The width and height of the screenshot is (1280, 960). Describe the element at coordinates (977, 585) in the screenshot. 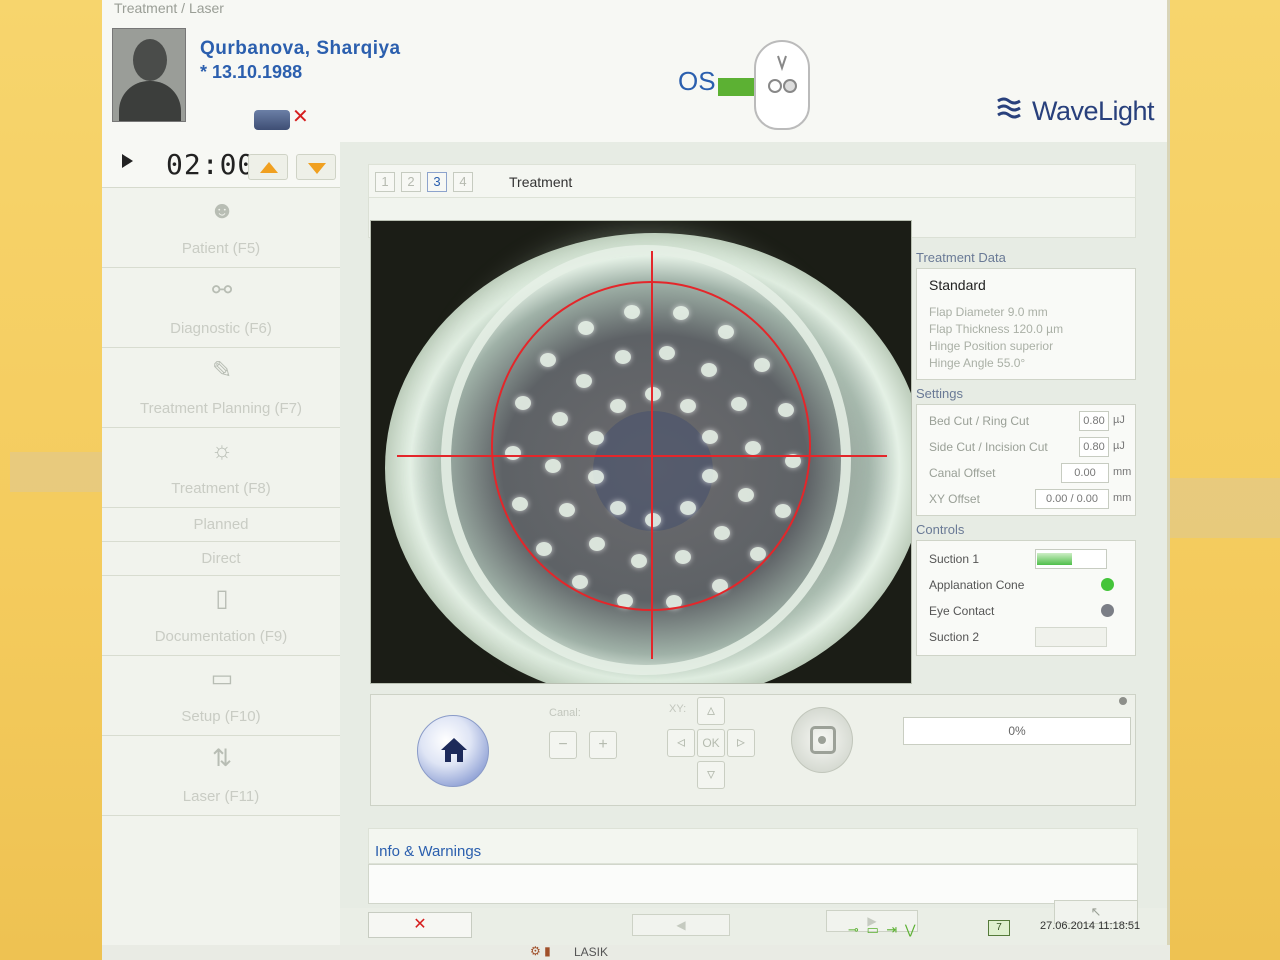

I see `control-label: Applanation Cone` at that location.